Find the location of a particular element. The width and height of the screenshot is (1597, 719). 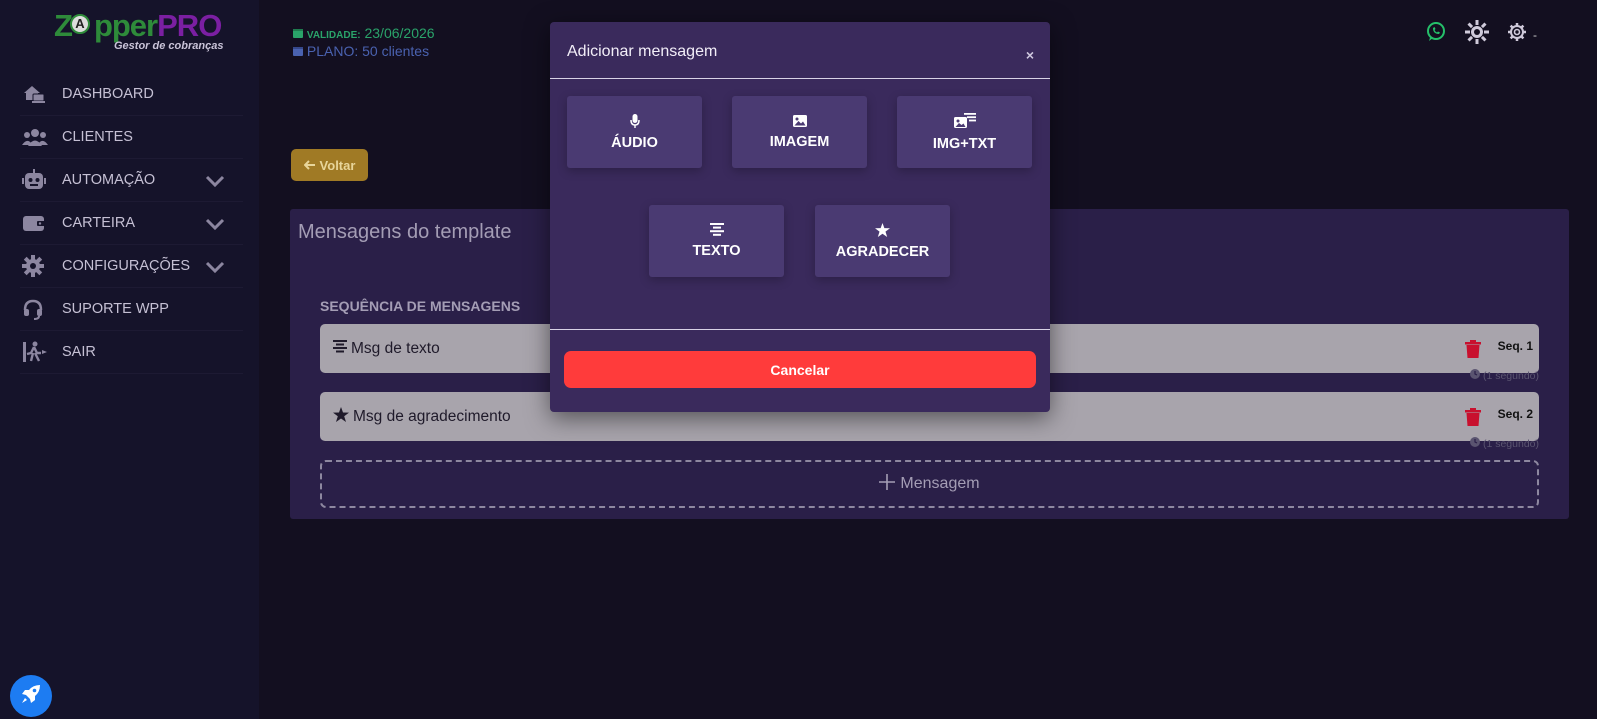

validity-label: VALIDADE: is located at coordinates (333, 35).